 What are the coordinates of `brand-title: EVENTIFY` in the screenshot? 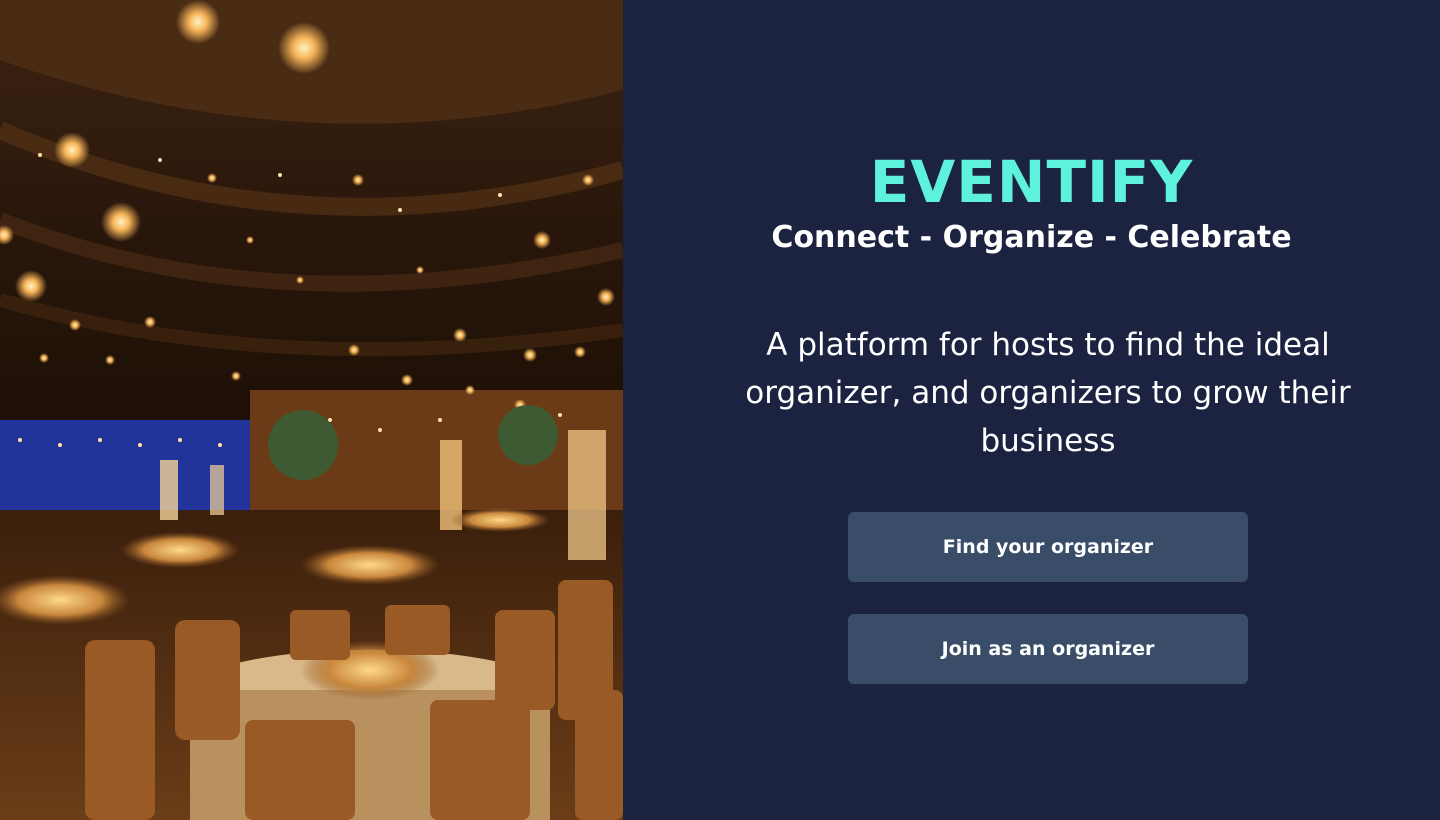 It's located at (1031, 182).